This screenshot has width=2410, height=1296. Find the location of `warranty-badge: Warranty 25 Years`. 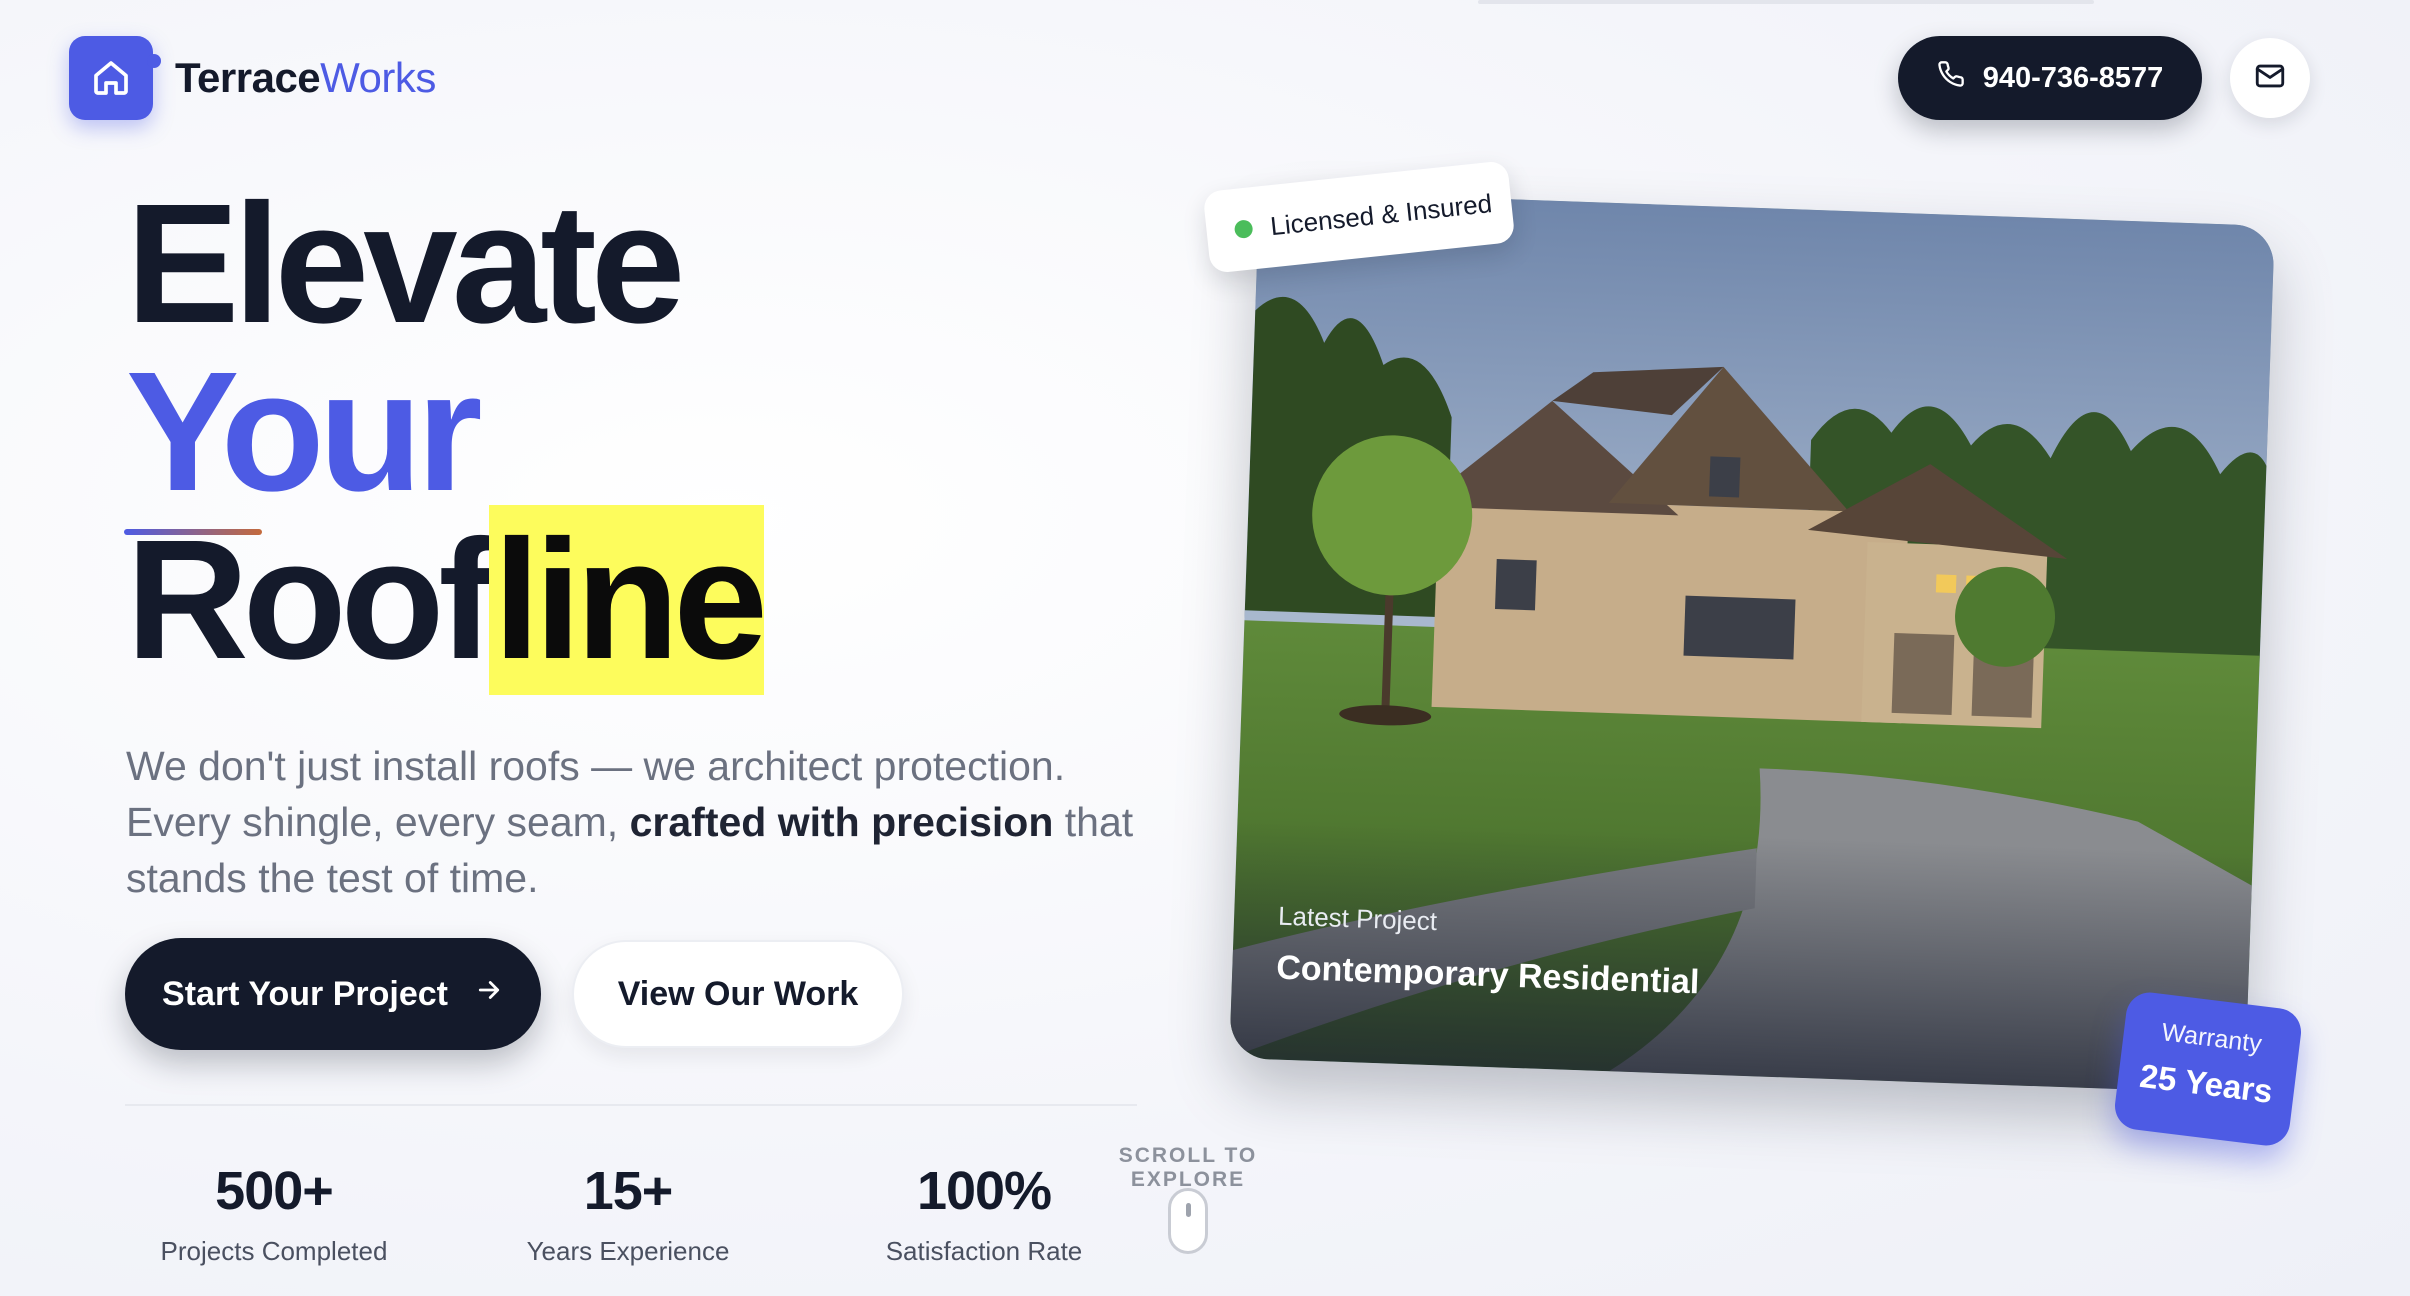

warranty-badge: Warranty 25 Years is located at coordinates (2208, 1069).